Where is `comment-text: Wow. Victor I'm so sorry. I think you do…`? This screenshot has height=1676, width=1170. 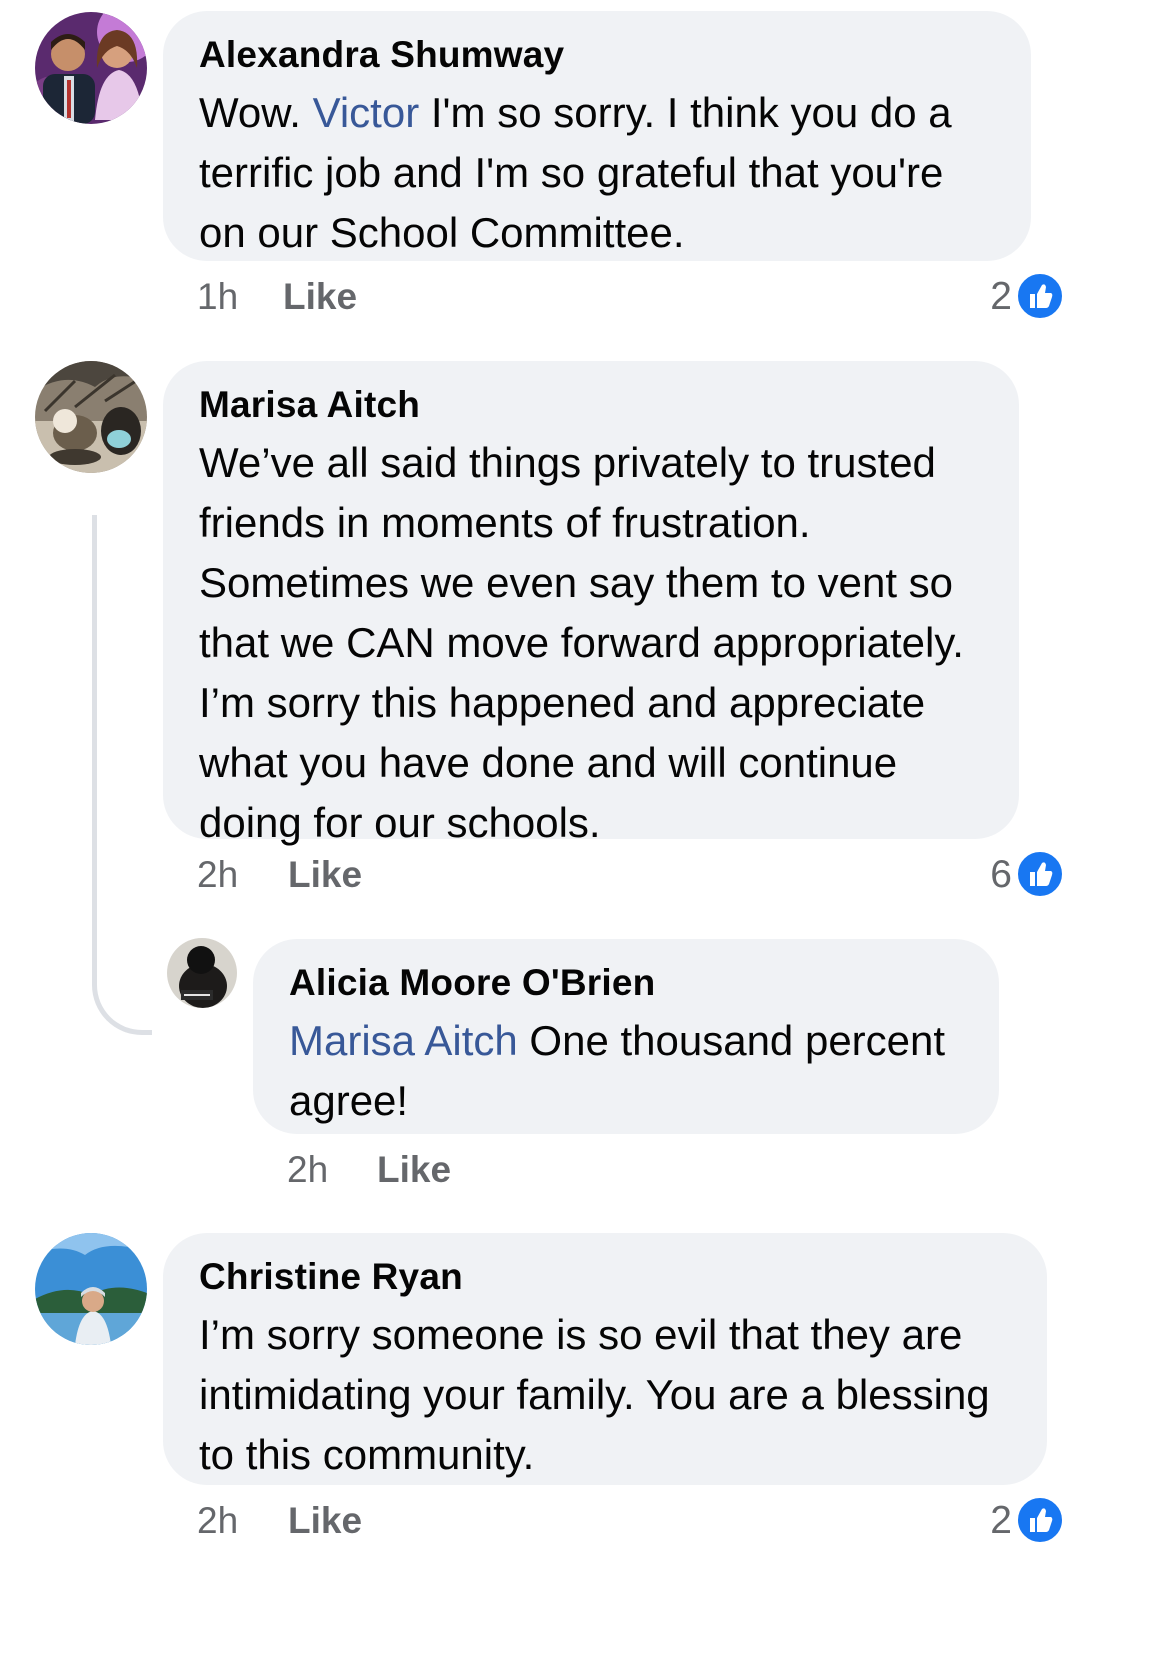 comment-text: Wow. Victor I'm so sorry. I think you do… is located at coordinates (597, 173).